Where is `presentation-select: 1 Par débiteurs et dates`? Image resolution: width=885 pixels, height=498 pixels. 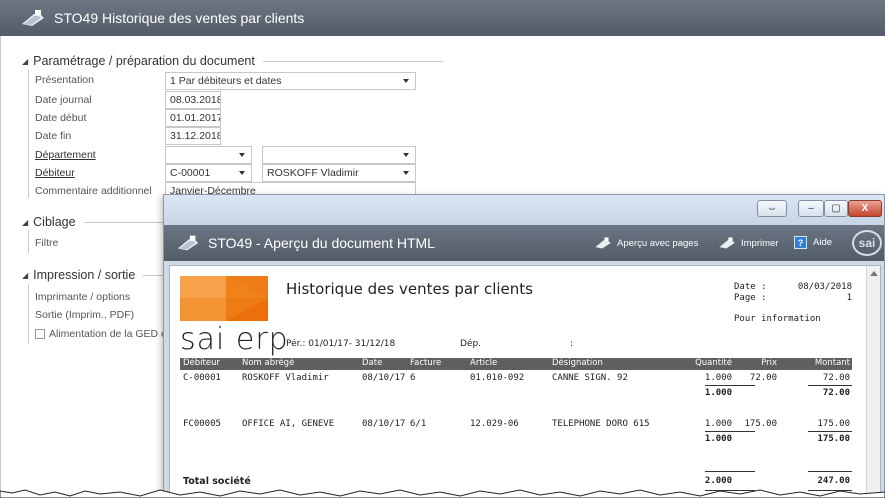 presentation-select: 1 Par débiteurs et dates is located at coordinates (290, 81).